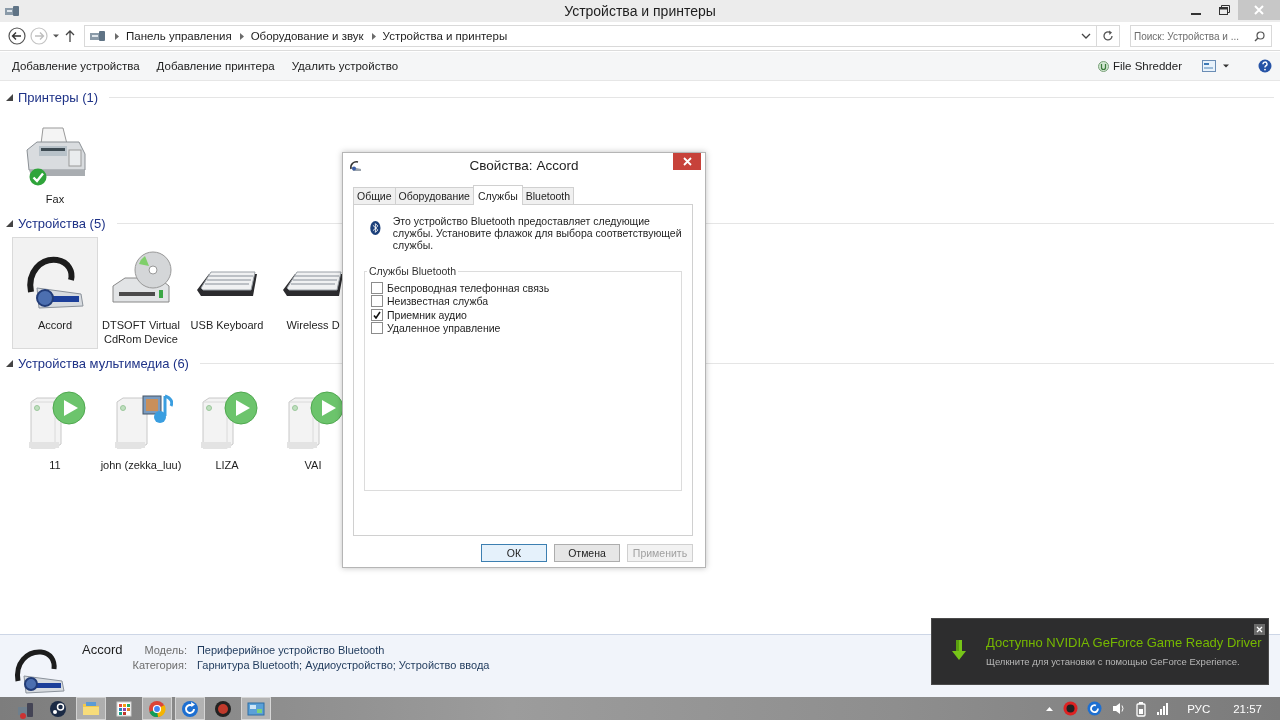  What do you see at coordinates (343, 665) in the screenshot?
I see `property-value: Гарнитура Bluetooth; Аудиоустройство; Устройство ввода` at bounding box center [343, 665].